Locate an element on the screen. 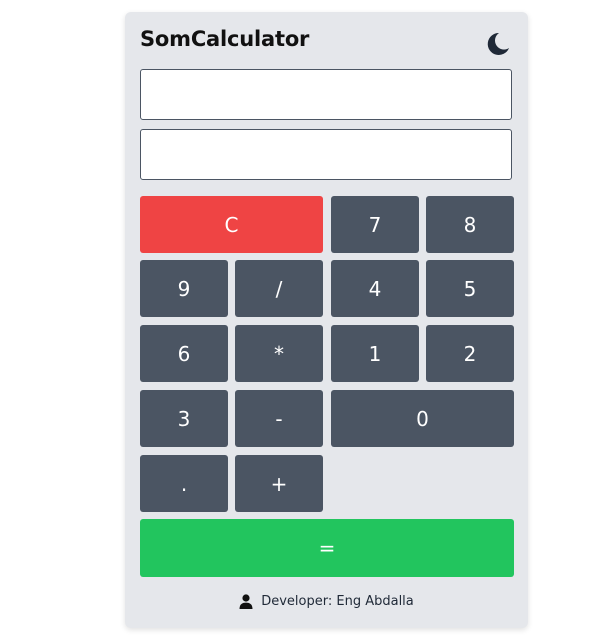 The height and width of the screenshot is (635, 616). five-button: 5 is located at coordinates (470, 288).